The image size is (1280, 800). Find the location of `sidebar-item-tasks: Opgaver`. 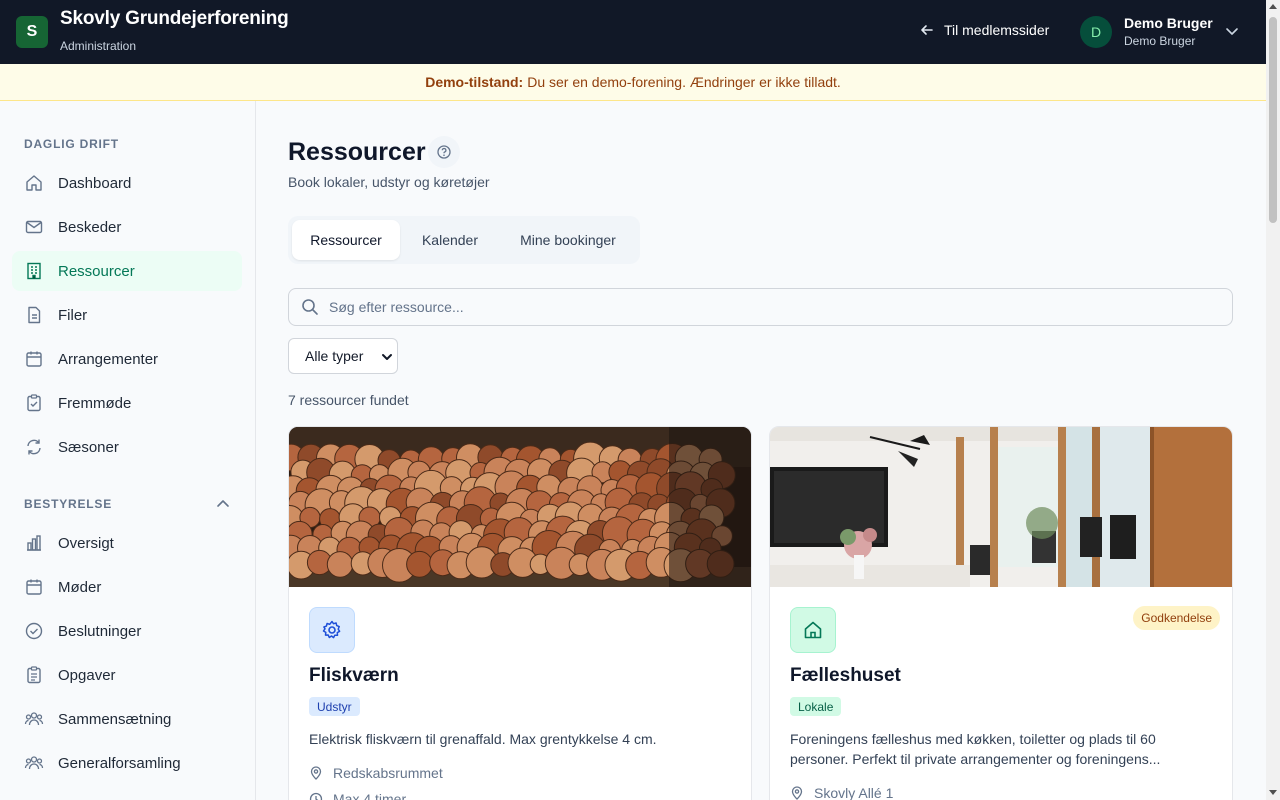

sidebar-item-tasks: Opgaver is located at coordinates (127, 675).